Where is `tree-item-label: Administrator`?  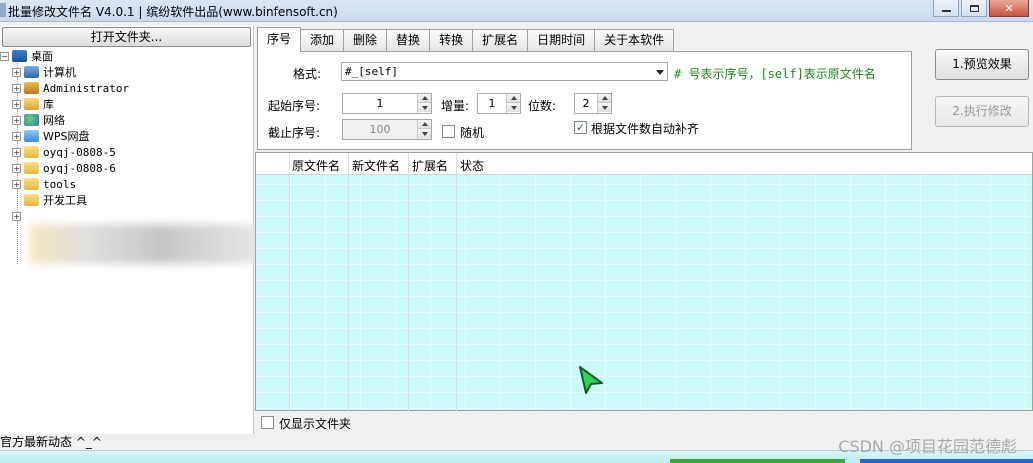 tree-item-label: Administrator is located at coordinates (86, 88).